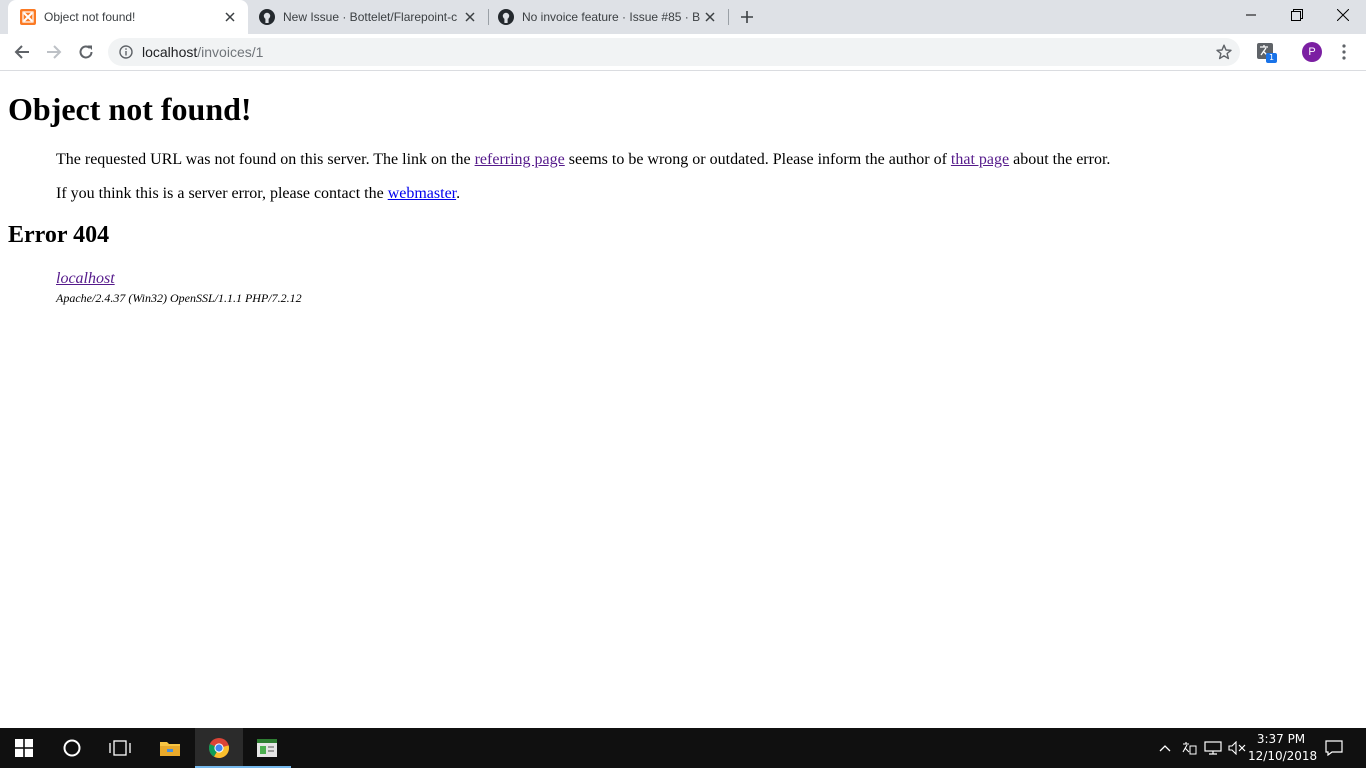 The image size is (1366, 768). Describe the element at coordinates (747, 17) in the screenshot. I see `new-tab-button` at that location.